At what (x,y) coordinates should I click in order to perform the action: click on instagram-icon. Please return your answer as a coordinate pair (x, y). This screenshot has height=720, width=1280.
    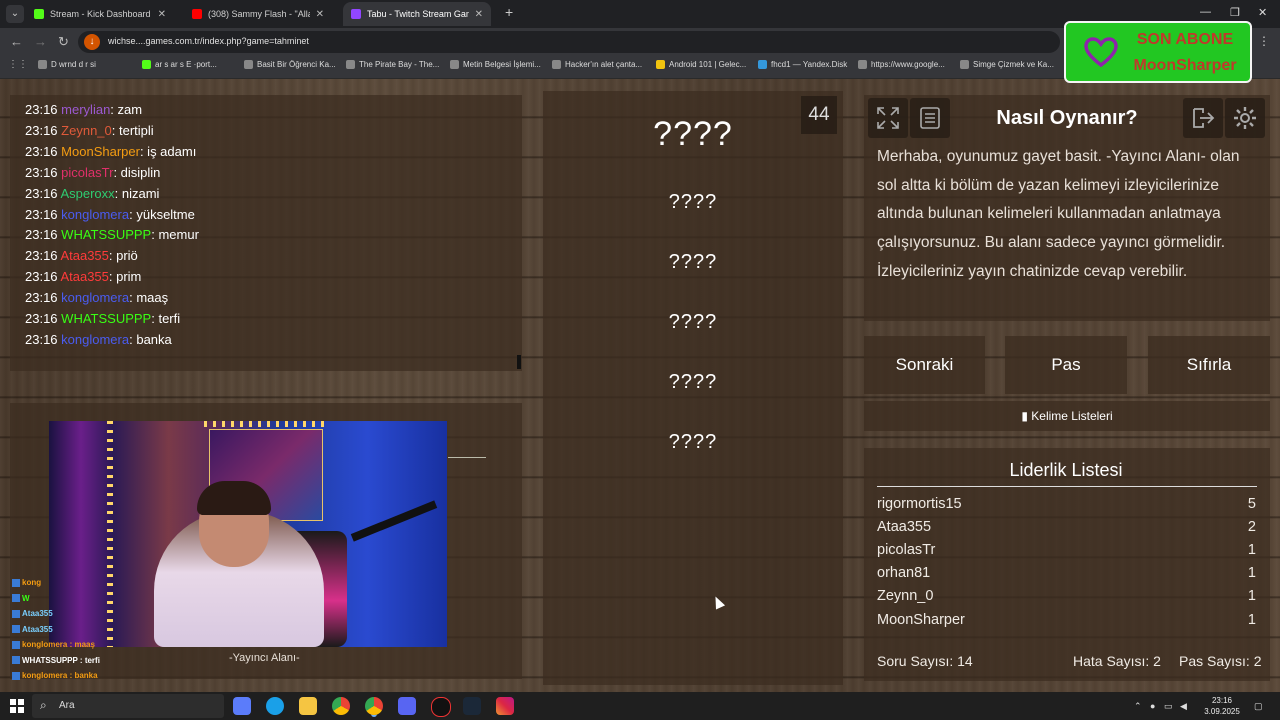
    Looking at the image, I should click on (505, 706).